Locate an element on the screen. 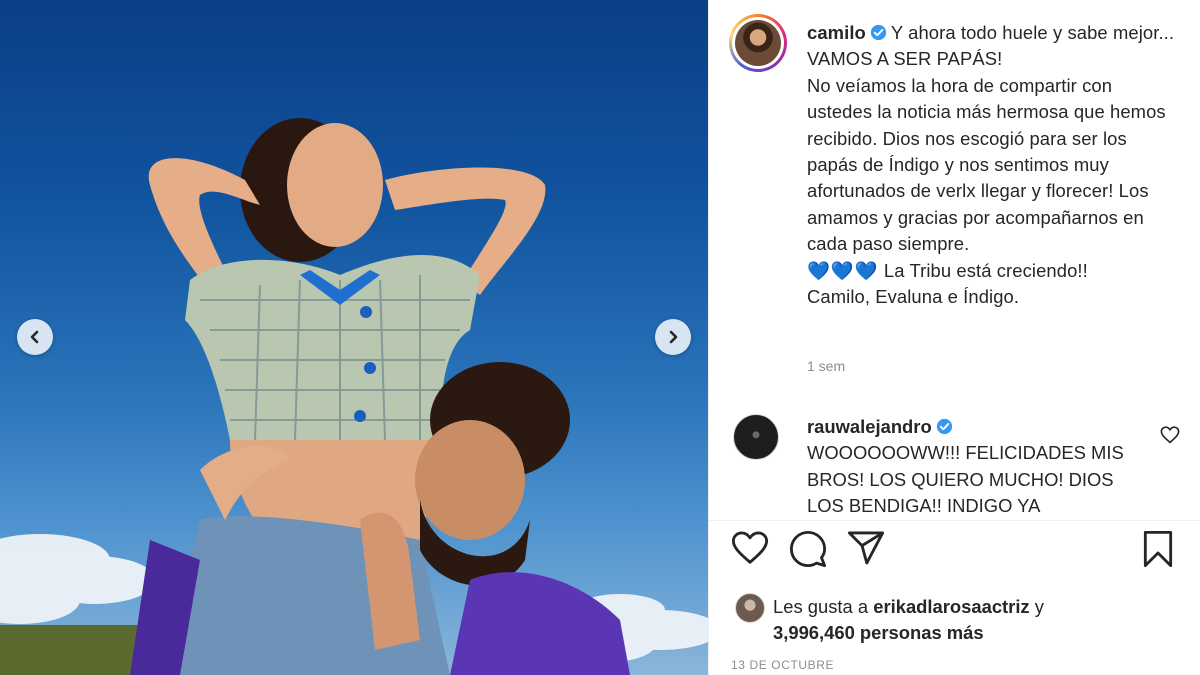 Image resolution: width=1200 pixels, height=675 pixels. author-avatar is located at coordinates (758, 43).